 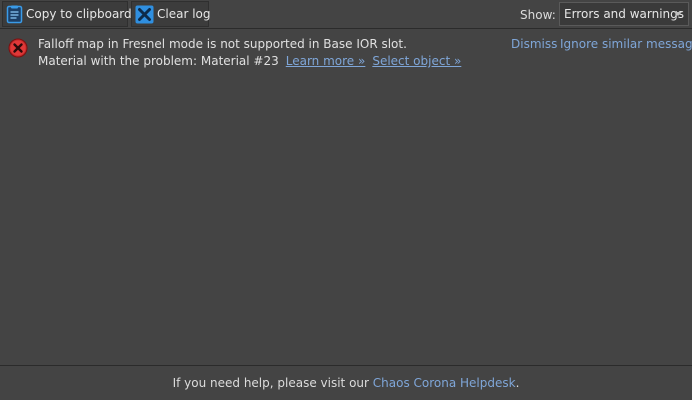 I want to click on help-text-suffix: ., so click(x=517, y=383).